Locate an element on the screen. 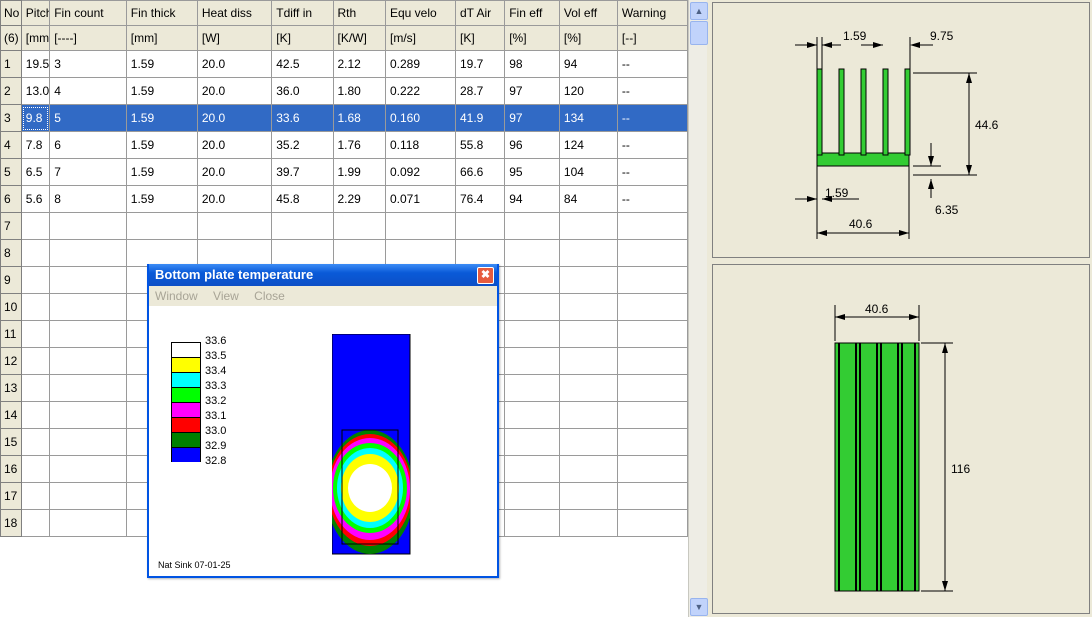 The image size is (1092, 617). table-cell: 98 is located at coordinates (532, 64).